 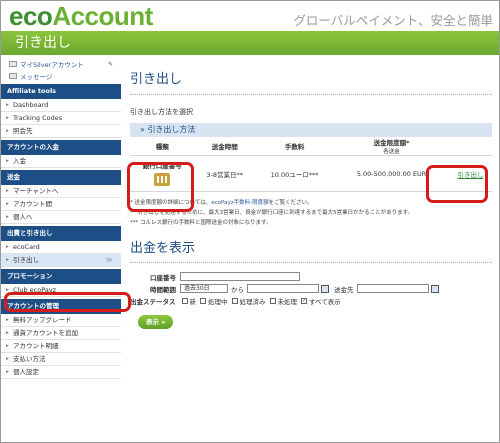 What do you see at coordinates (391, 152) in the screenshot?
I see `col-limit-sub: 各送金` at bounding box center [391, 152].